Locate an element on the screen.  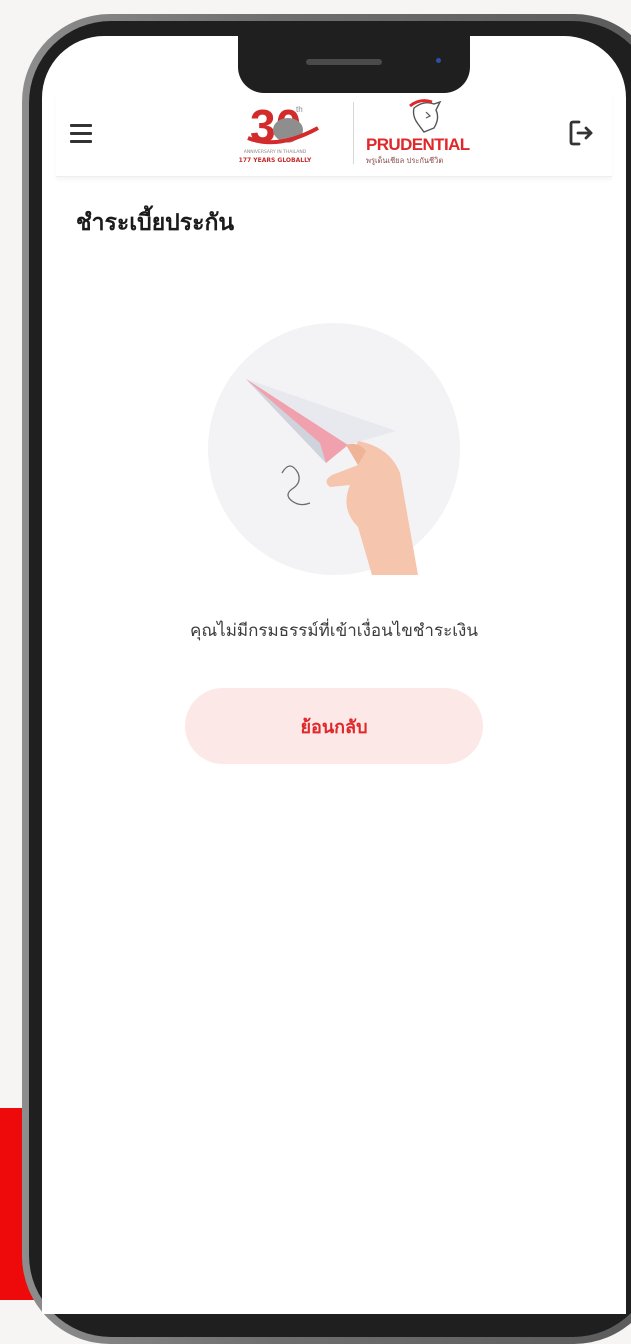
anniversary-tagline: 177 YEARS GLOBALLY is located at coordinates (275, 160).